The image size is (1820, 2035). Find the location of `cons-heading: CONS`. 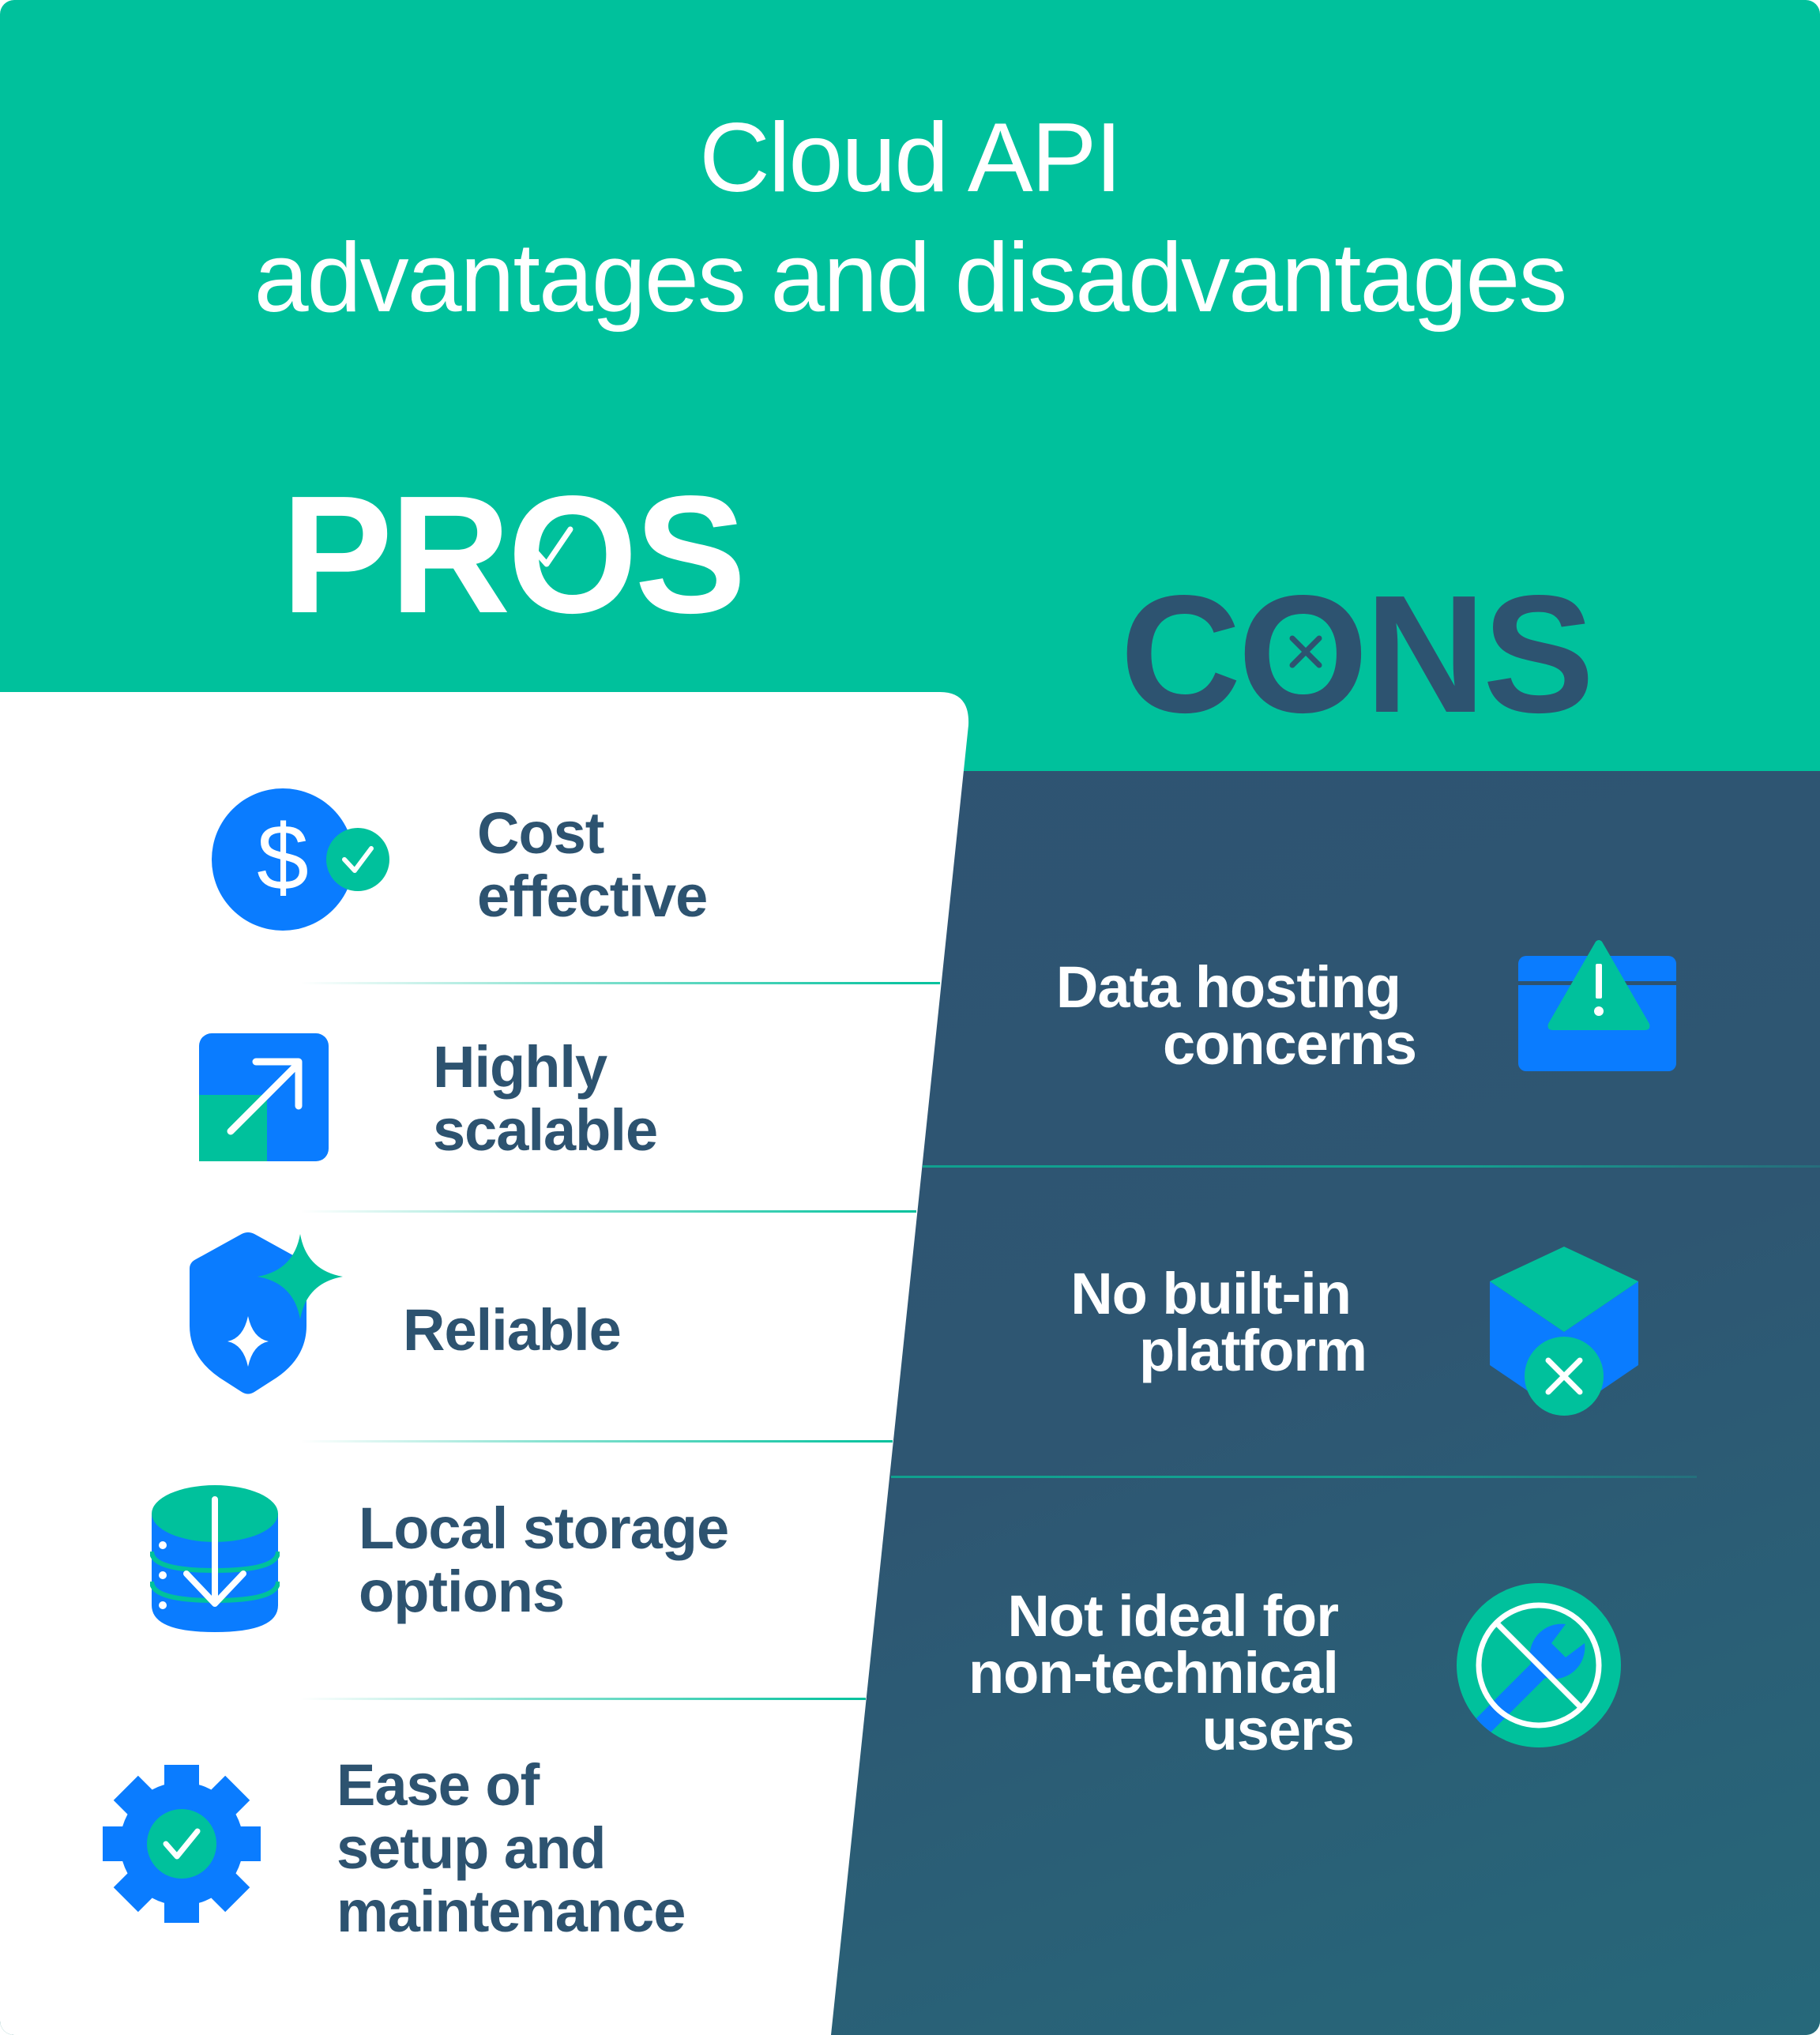

cons-heading: CONS is located at coordinates (1357, 654).